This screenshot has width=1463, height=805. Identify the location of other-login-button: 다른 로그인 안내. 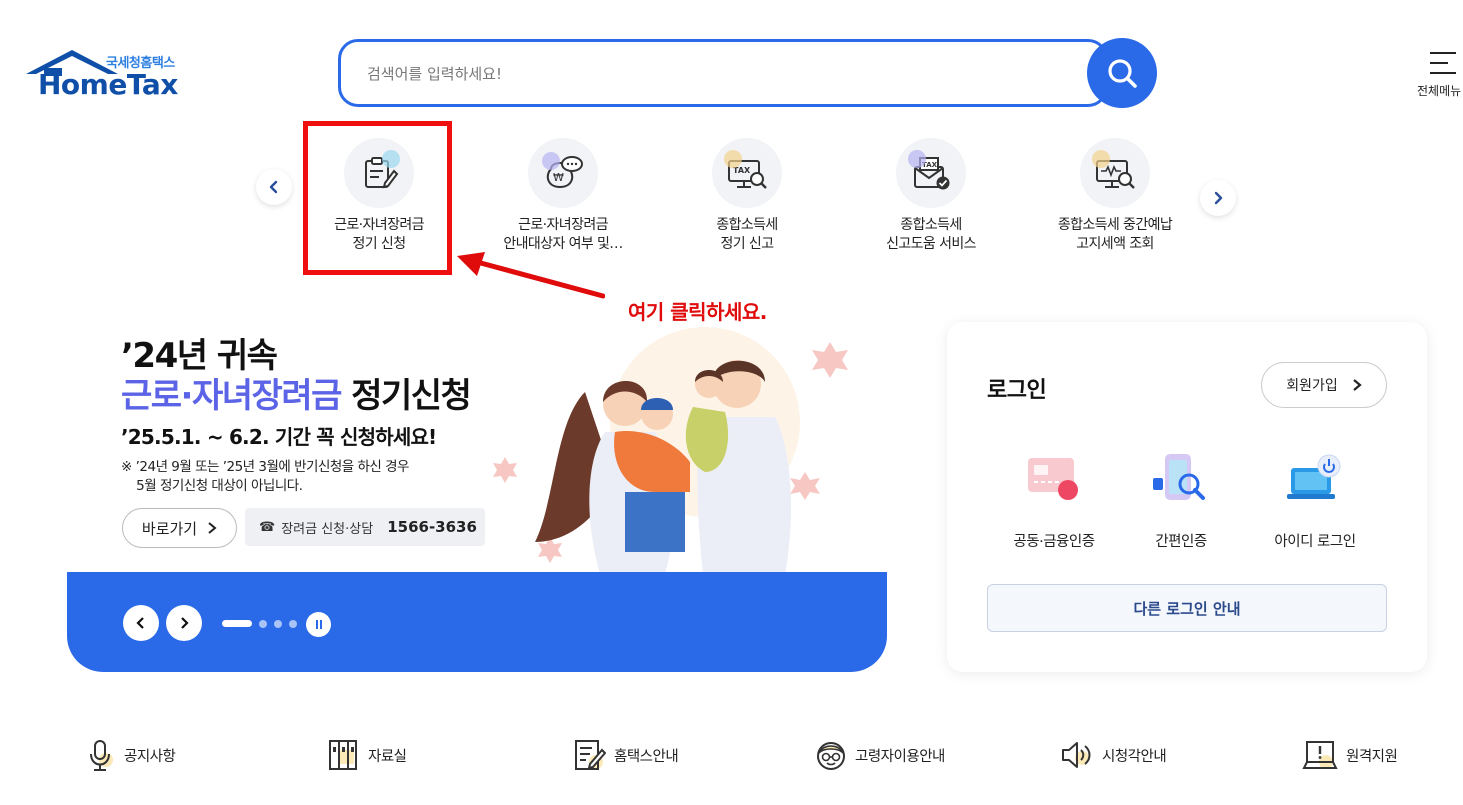
(1187, 608).